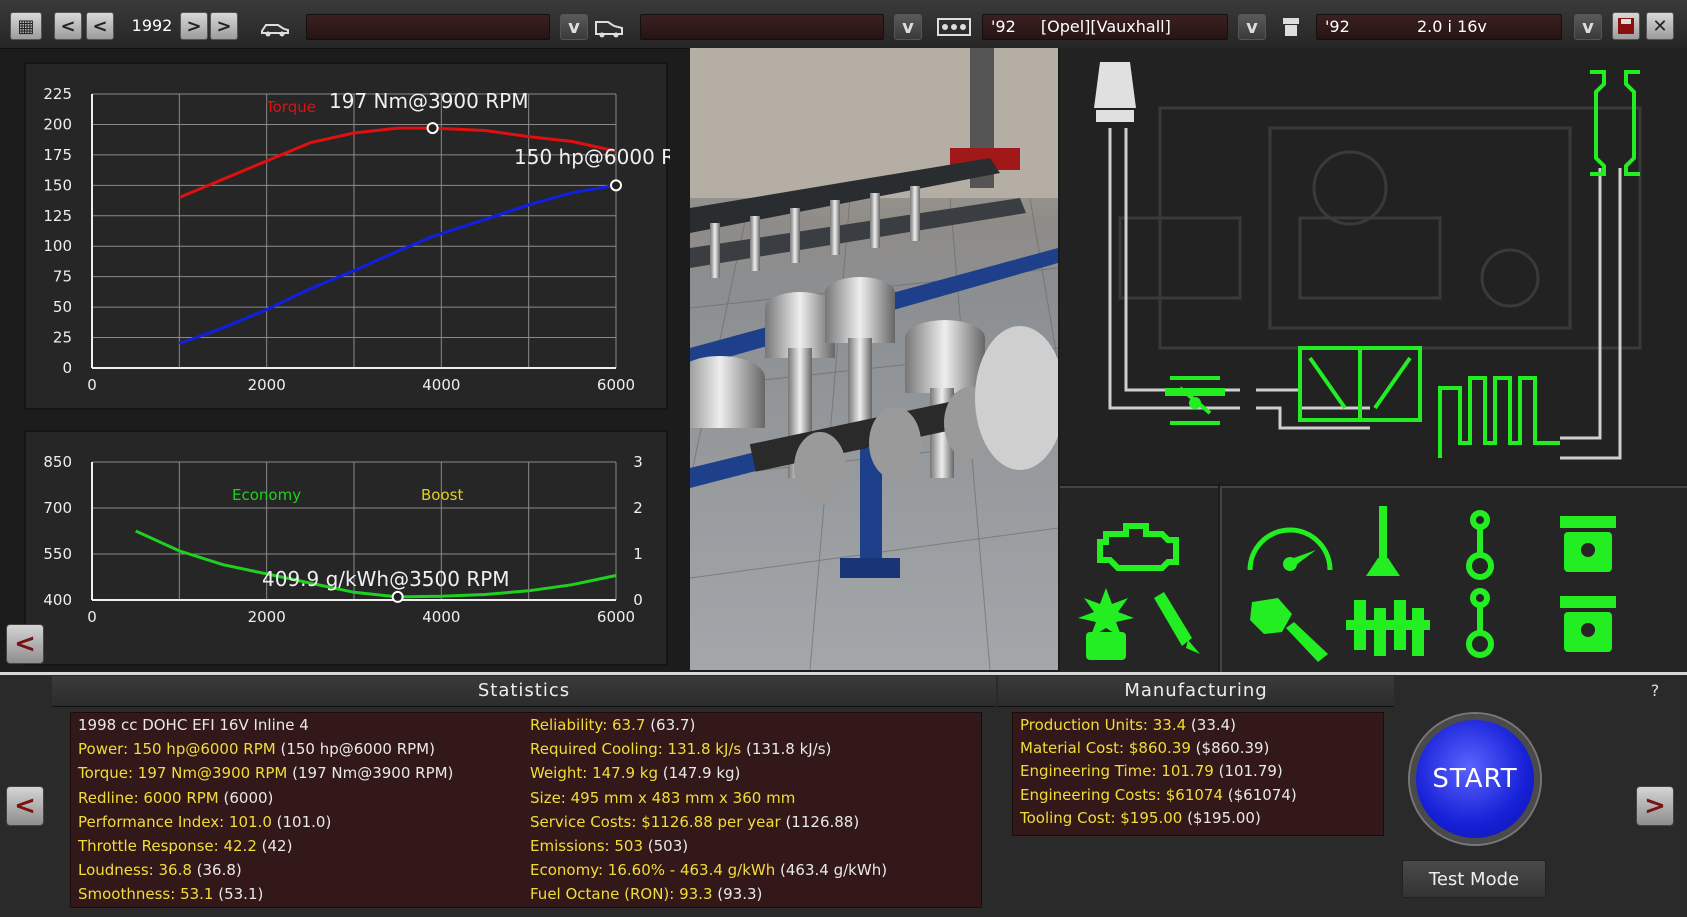  Describe the element at coordinates (786, 749) in the screenshot. I see `stat-right-reference: (131.8 kJ/s)` at that location.